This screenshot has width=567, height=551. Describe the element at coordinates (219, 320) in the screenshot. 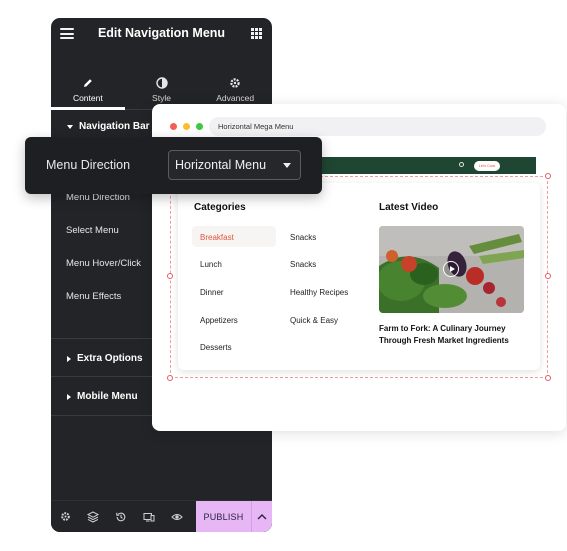

I see `category-item: Appetizers` at that location.